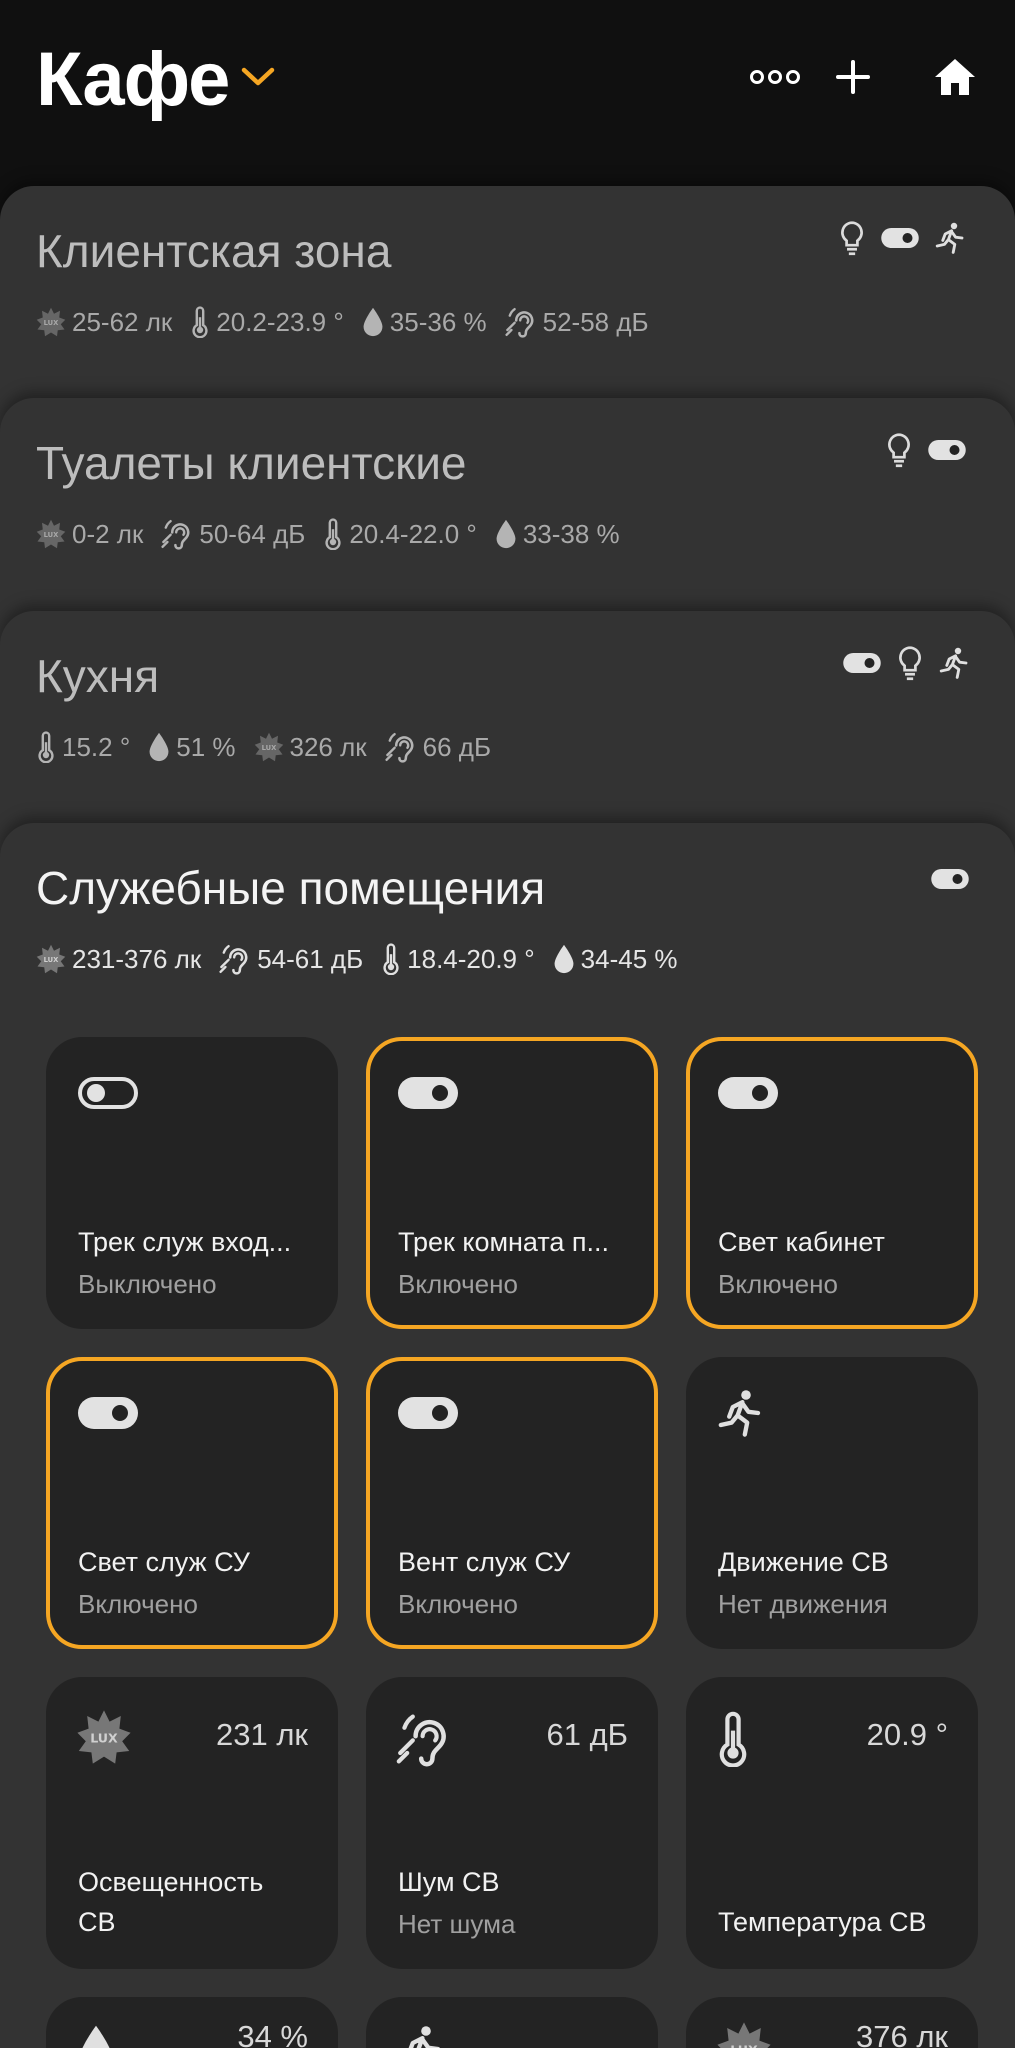 The width and height of the screenshot is (1015, 2048). Describe the element at coordinates (832, 1183) in the screenshot. I see `device-tile-light-office: Свет кабинет Включено` at that location.